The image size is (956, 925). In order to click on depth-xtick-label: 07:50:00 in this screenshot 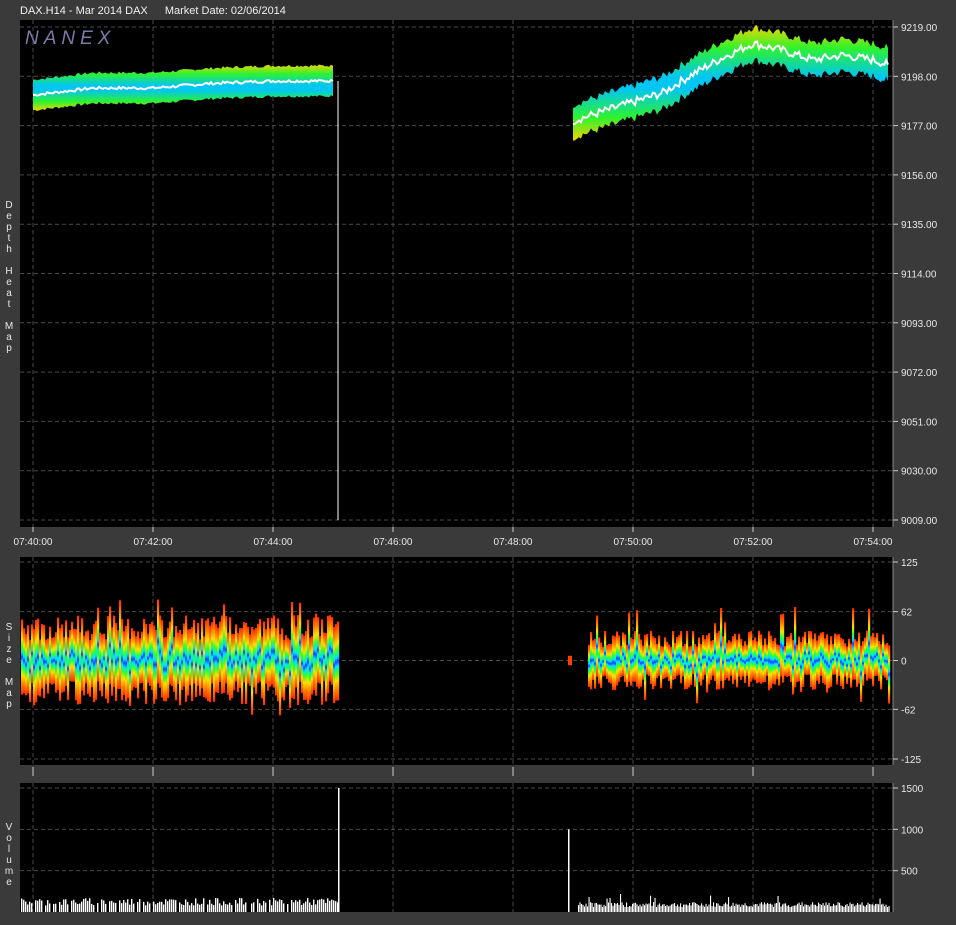, I will do `click(633, 542)`.